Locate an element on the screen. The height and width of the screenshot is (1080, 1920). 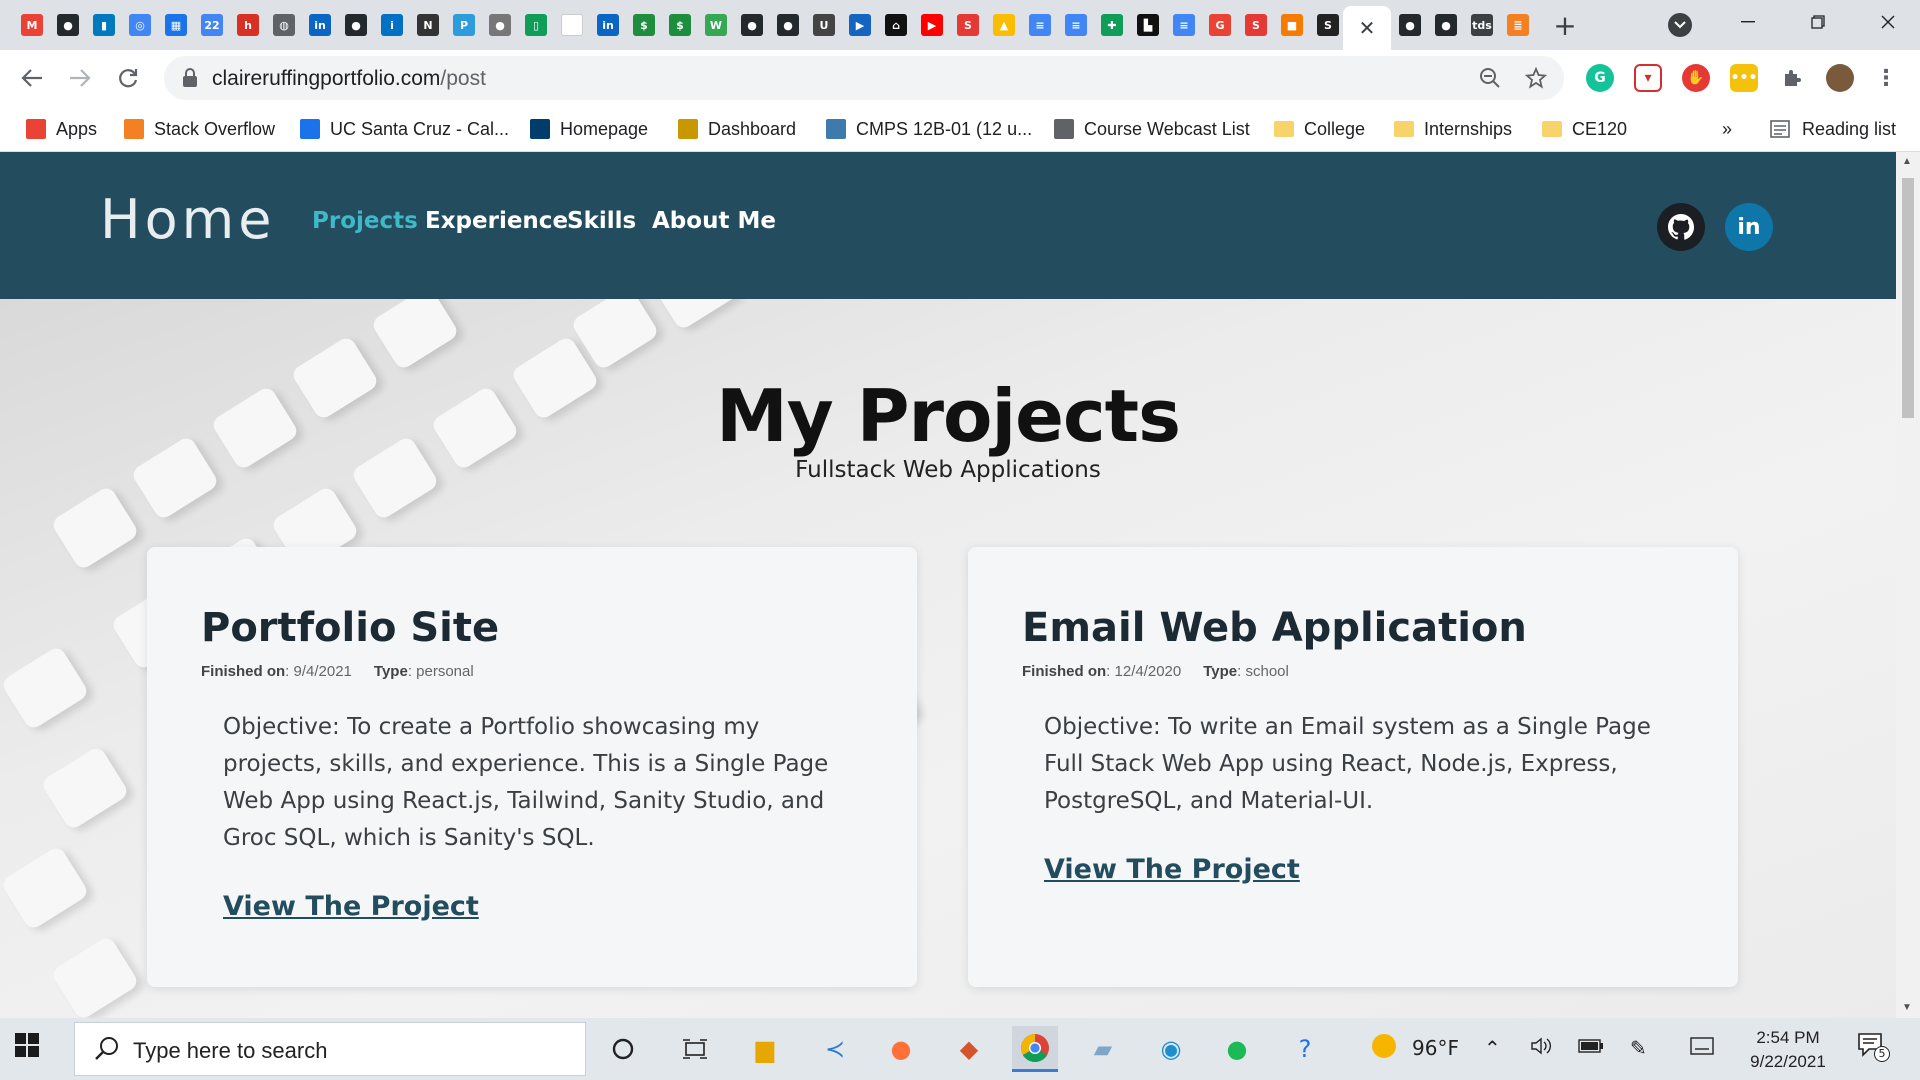
active-tab: ✕ is located at coordinates (1367, 28).